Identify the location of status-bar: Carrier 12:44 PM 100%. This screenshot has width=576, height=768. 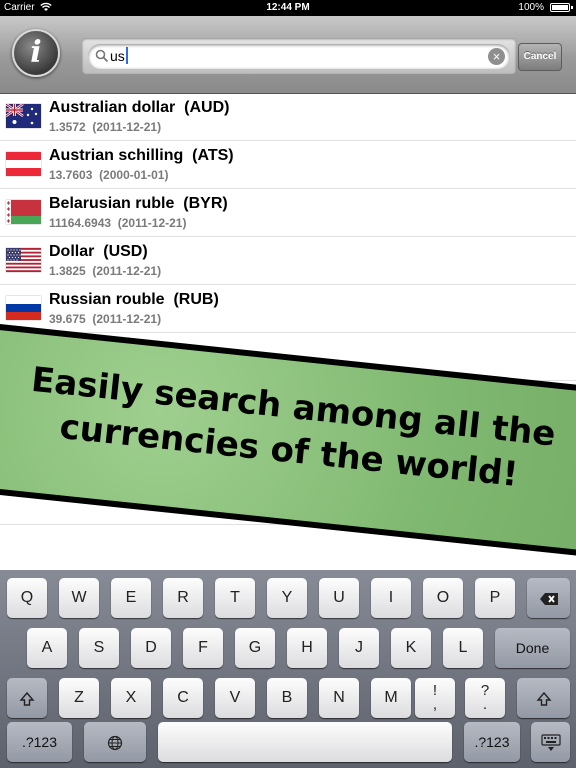
(288, 8).